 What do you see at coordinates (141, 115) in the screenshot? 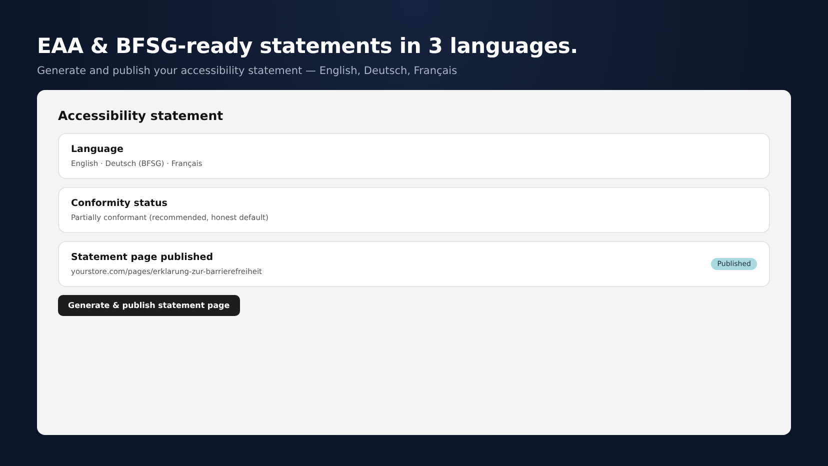
I see `panel-heading: Accessibility statement` at bounding box center [141, 115].